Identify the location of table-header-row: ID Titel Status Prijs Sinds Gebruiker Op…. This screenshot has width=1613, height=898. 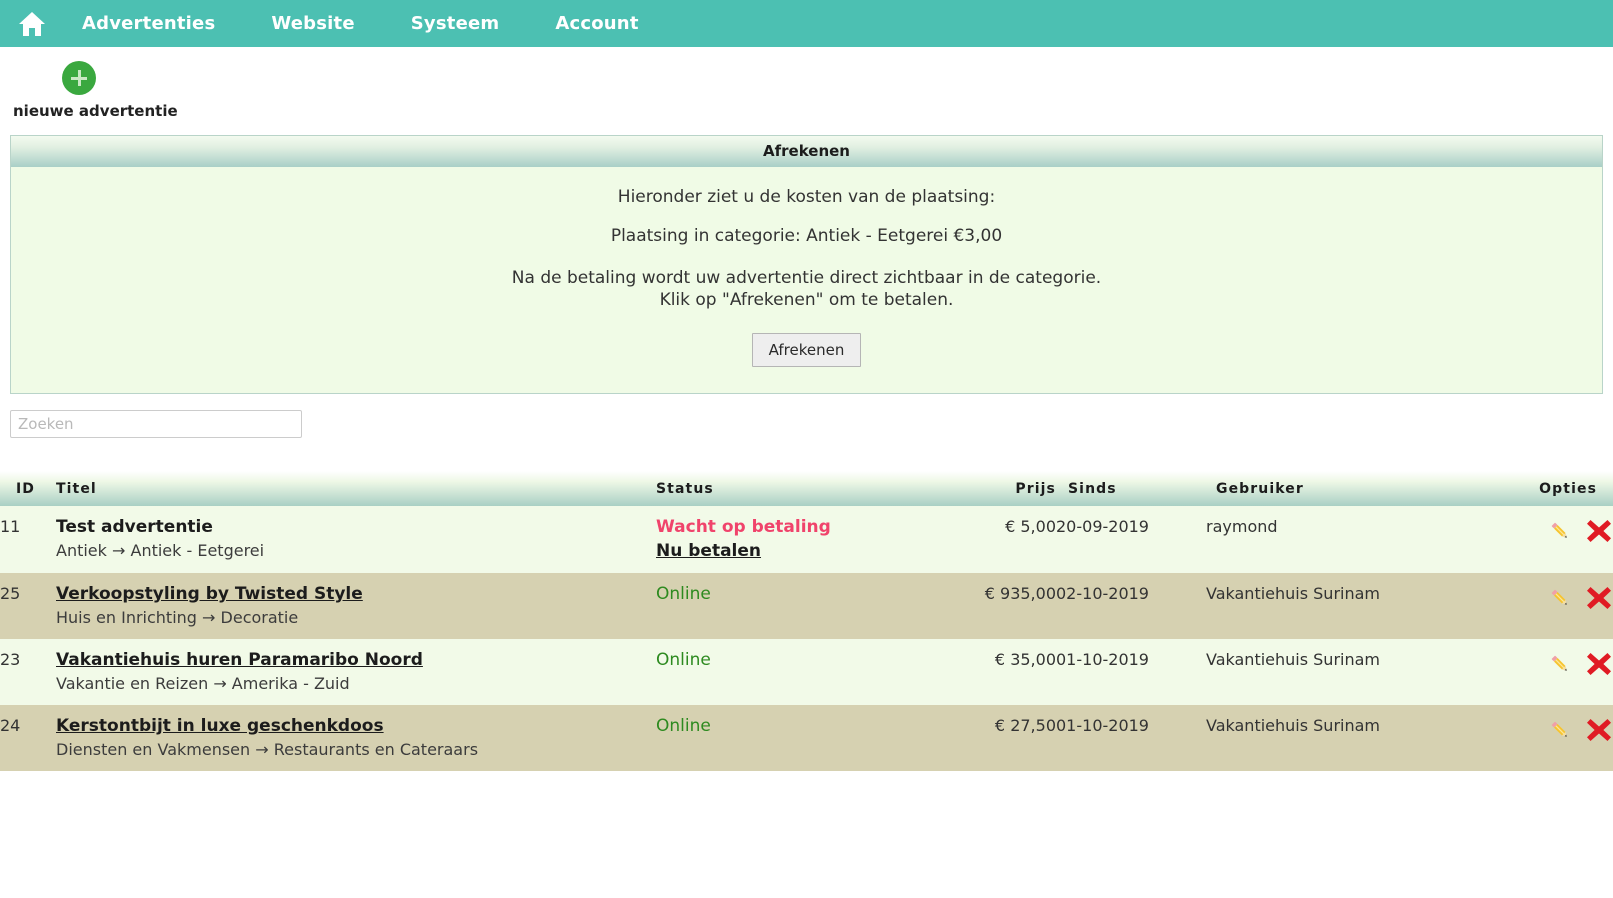
(806, 489).